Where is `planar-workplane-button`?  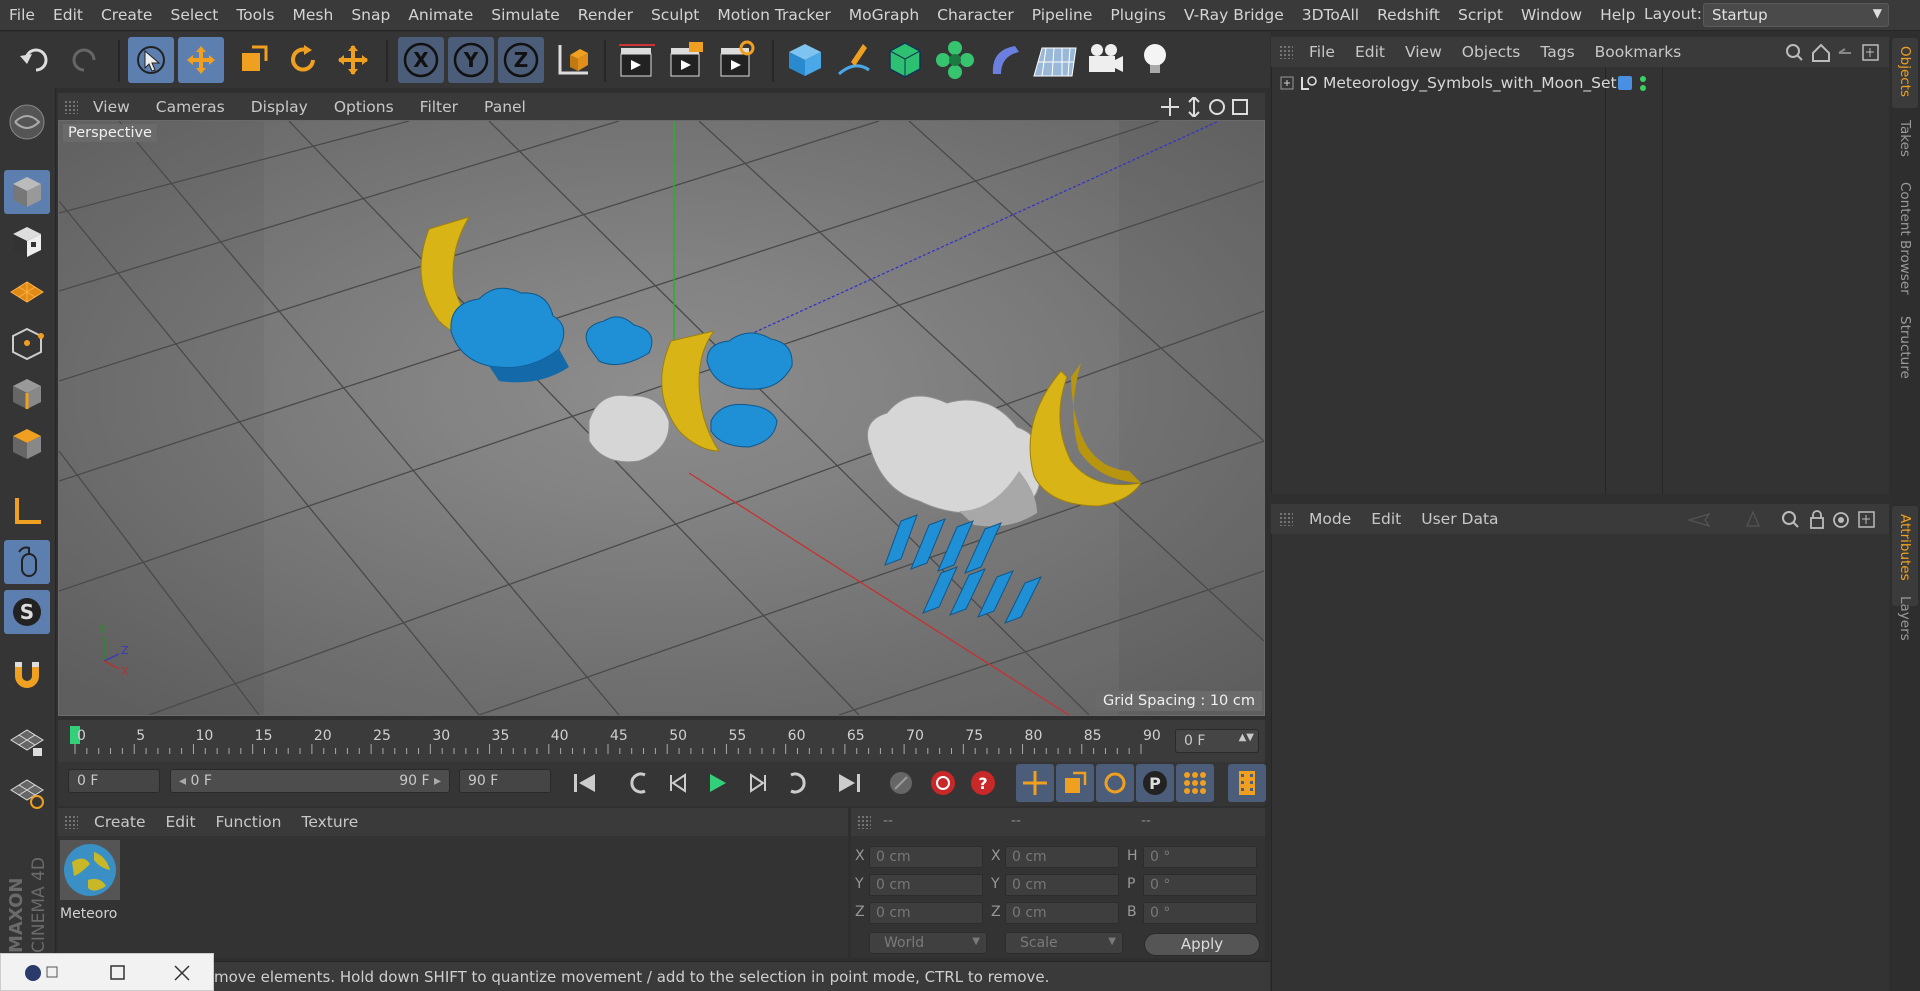 planar-workplane-button is located at coordinates (27, 792).